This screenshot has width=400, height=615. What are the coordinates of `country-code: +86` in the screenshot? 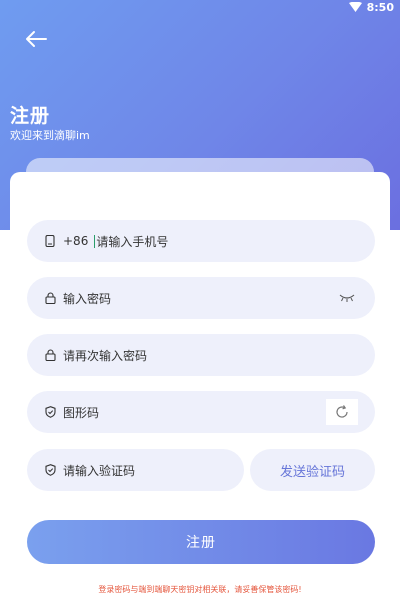 It's located at (75, 241).